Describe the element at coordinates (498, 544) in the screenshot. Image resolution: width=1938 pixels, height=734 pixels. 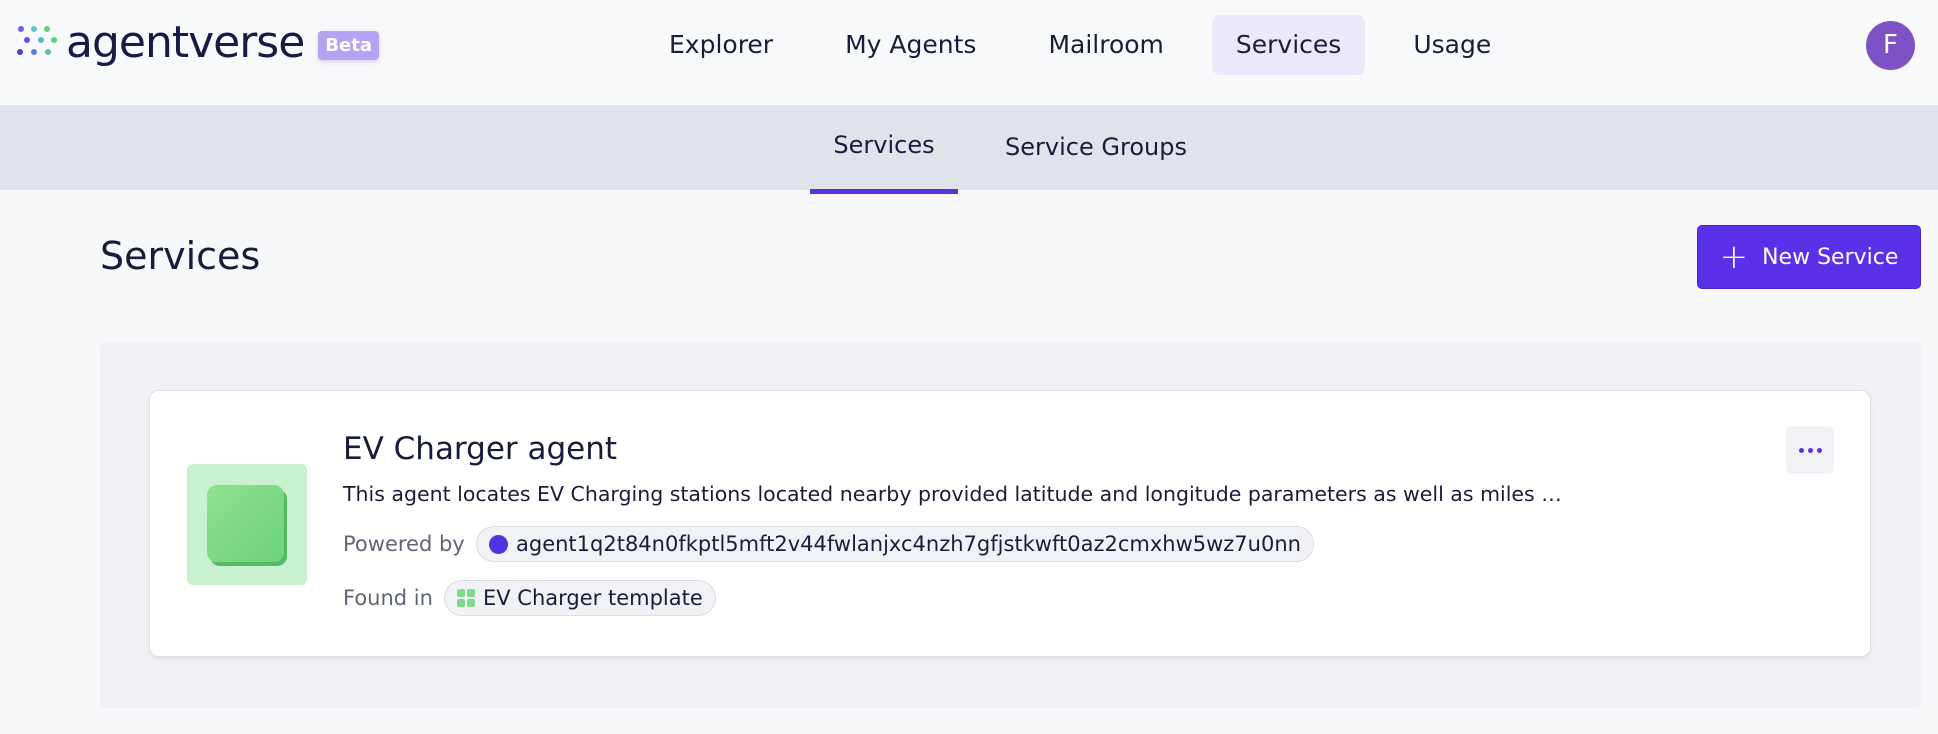
I see `agent-dot-icon` at that location.